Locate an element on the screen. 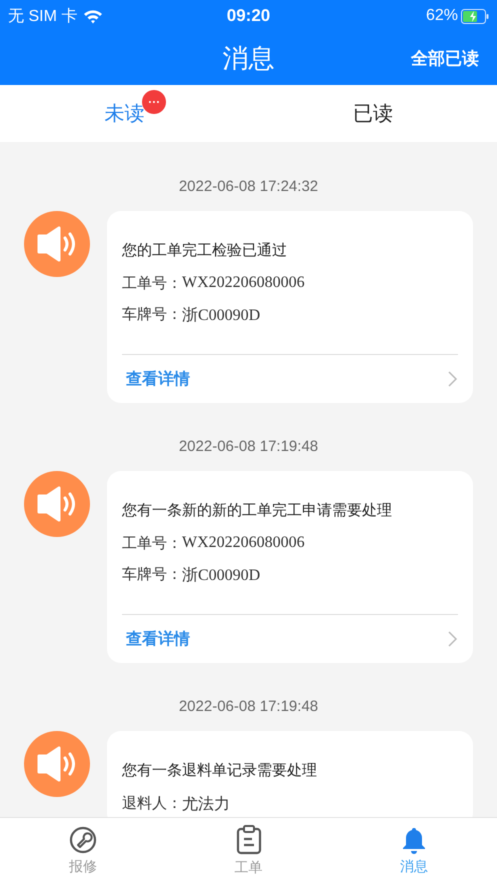 This screenshot has width=497, height=883. clipboard-icon is located at coordinates (249, 839).